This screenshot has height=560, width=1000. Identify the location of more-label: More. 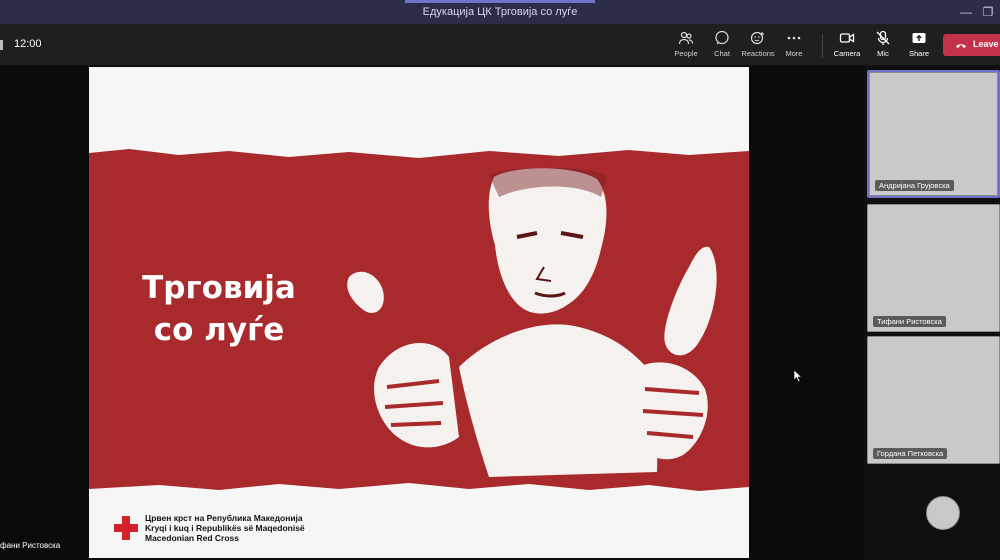
(794, 53).